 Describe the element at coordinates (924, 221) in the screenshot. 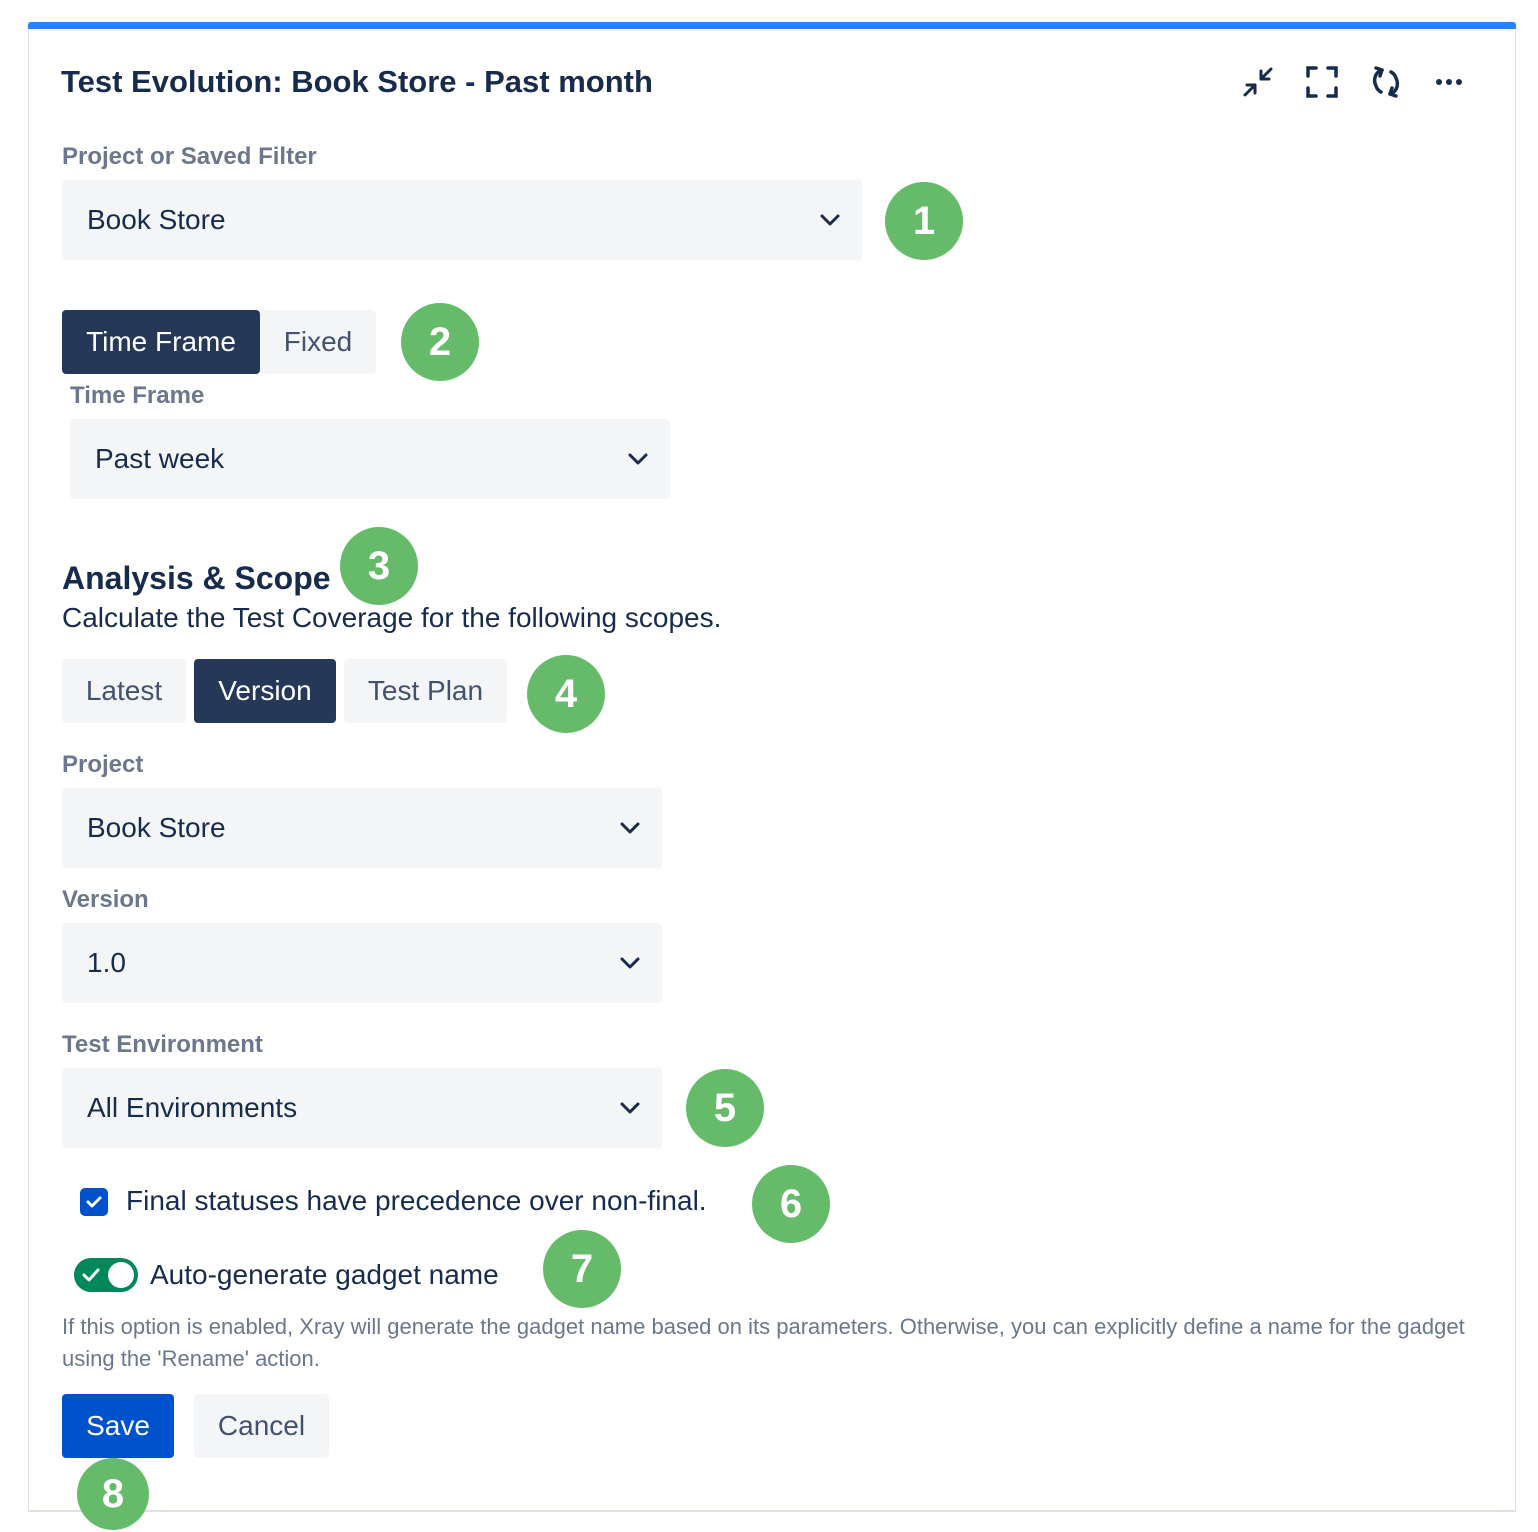

I see `callout-1: 1` at that location.